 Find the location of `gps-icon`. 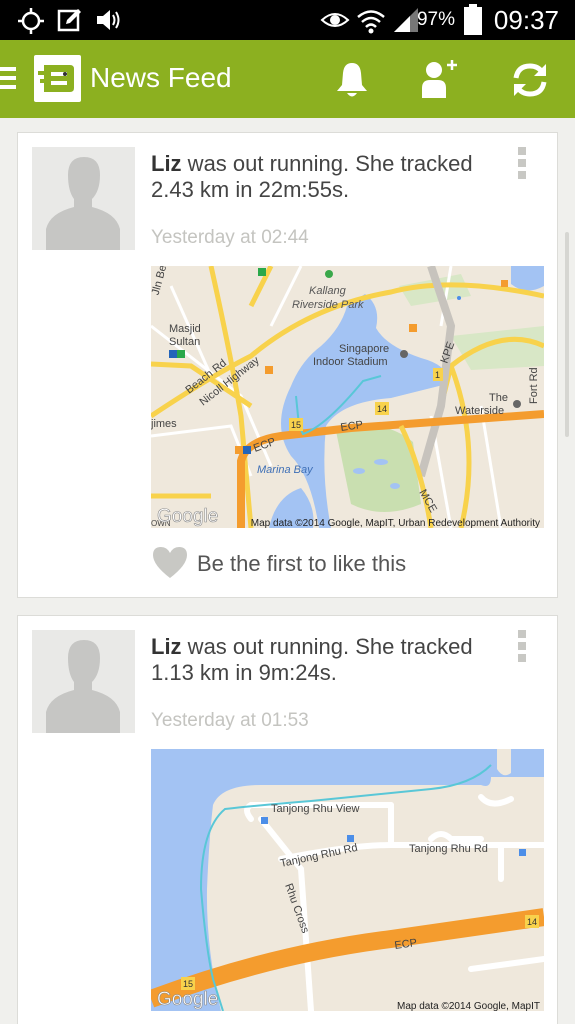

gps-icon is located at coordinates (31, 21).